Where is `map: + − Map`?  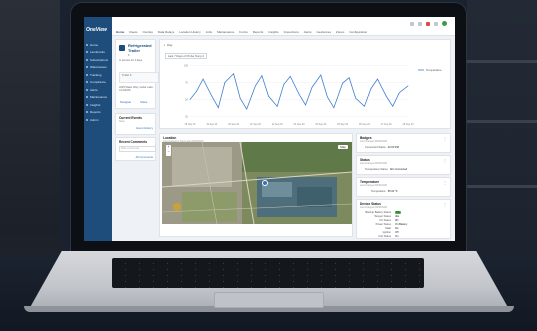 map: + − Map is located at coordinates (257, 183).